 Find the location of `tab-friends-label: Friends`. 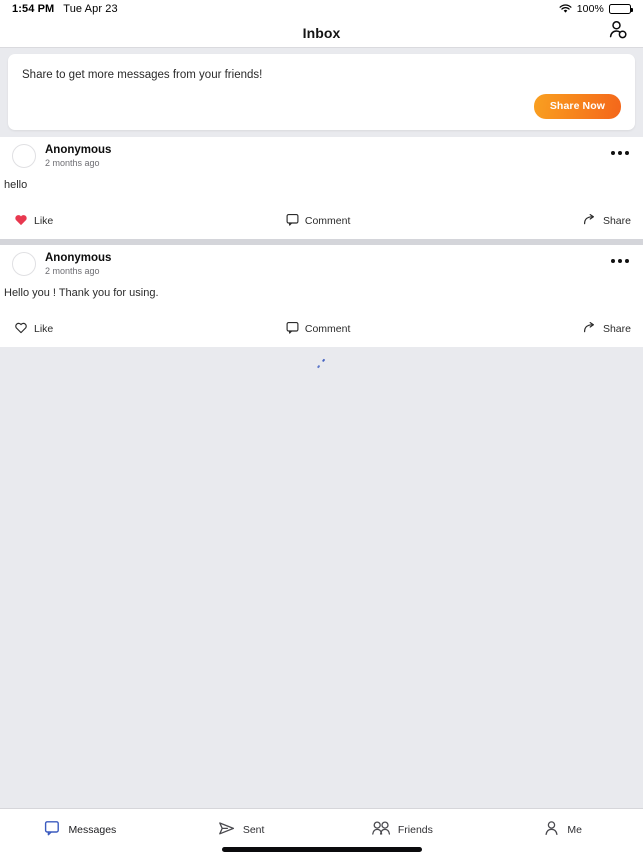

tab-friends-label: Friends is located at coordinates (415, 830).